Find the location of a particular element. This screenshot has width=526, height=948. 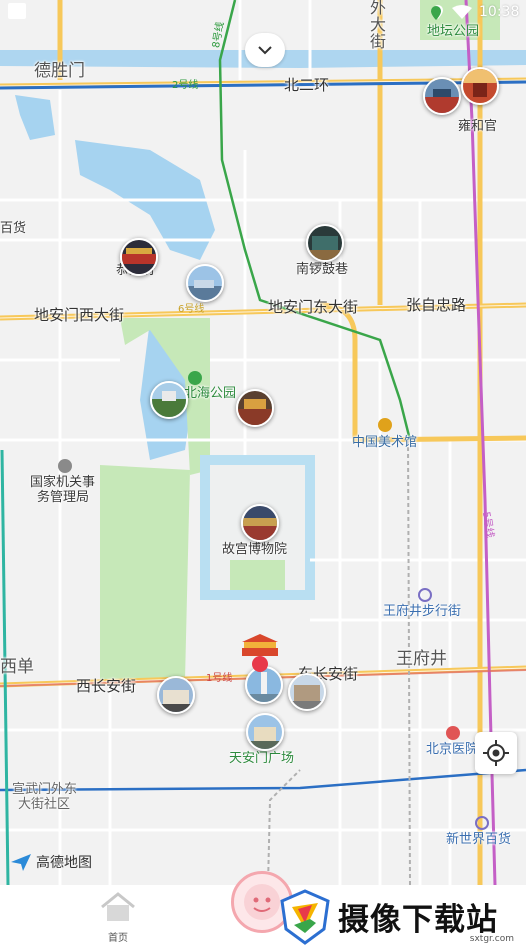

road-dianmen-east: 地安门东大街 is located at coordinates (313, 307).